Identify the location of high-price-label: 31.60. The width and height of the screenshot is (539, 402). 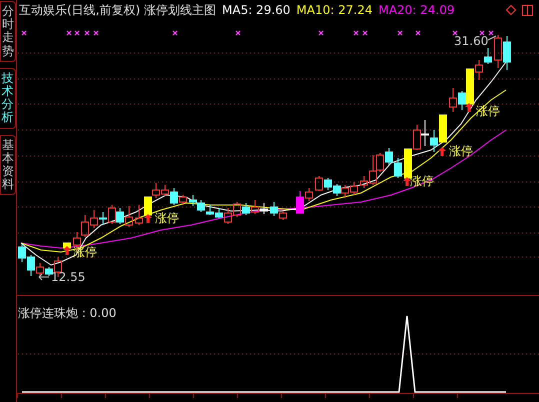
(471, 41).